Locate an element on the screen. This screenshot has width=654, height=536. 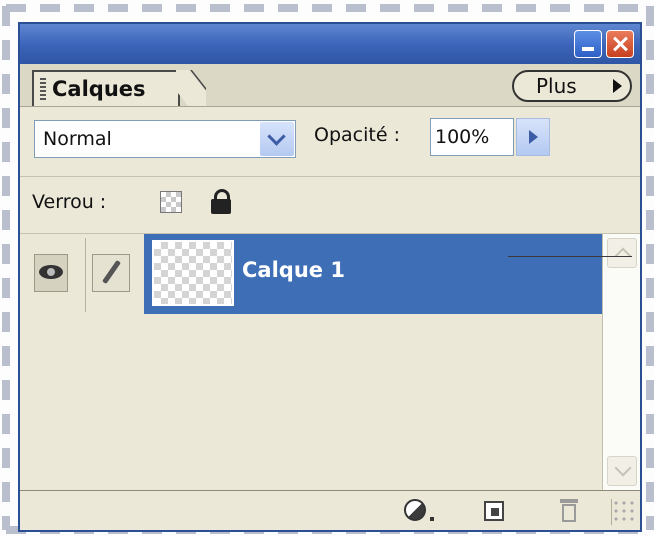
trash-lid is located at coordinates (569, 501).